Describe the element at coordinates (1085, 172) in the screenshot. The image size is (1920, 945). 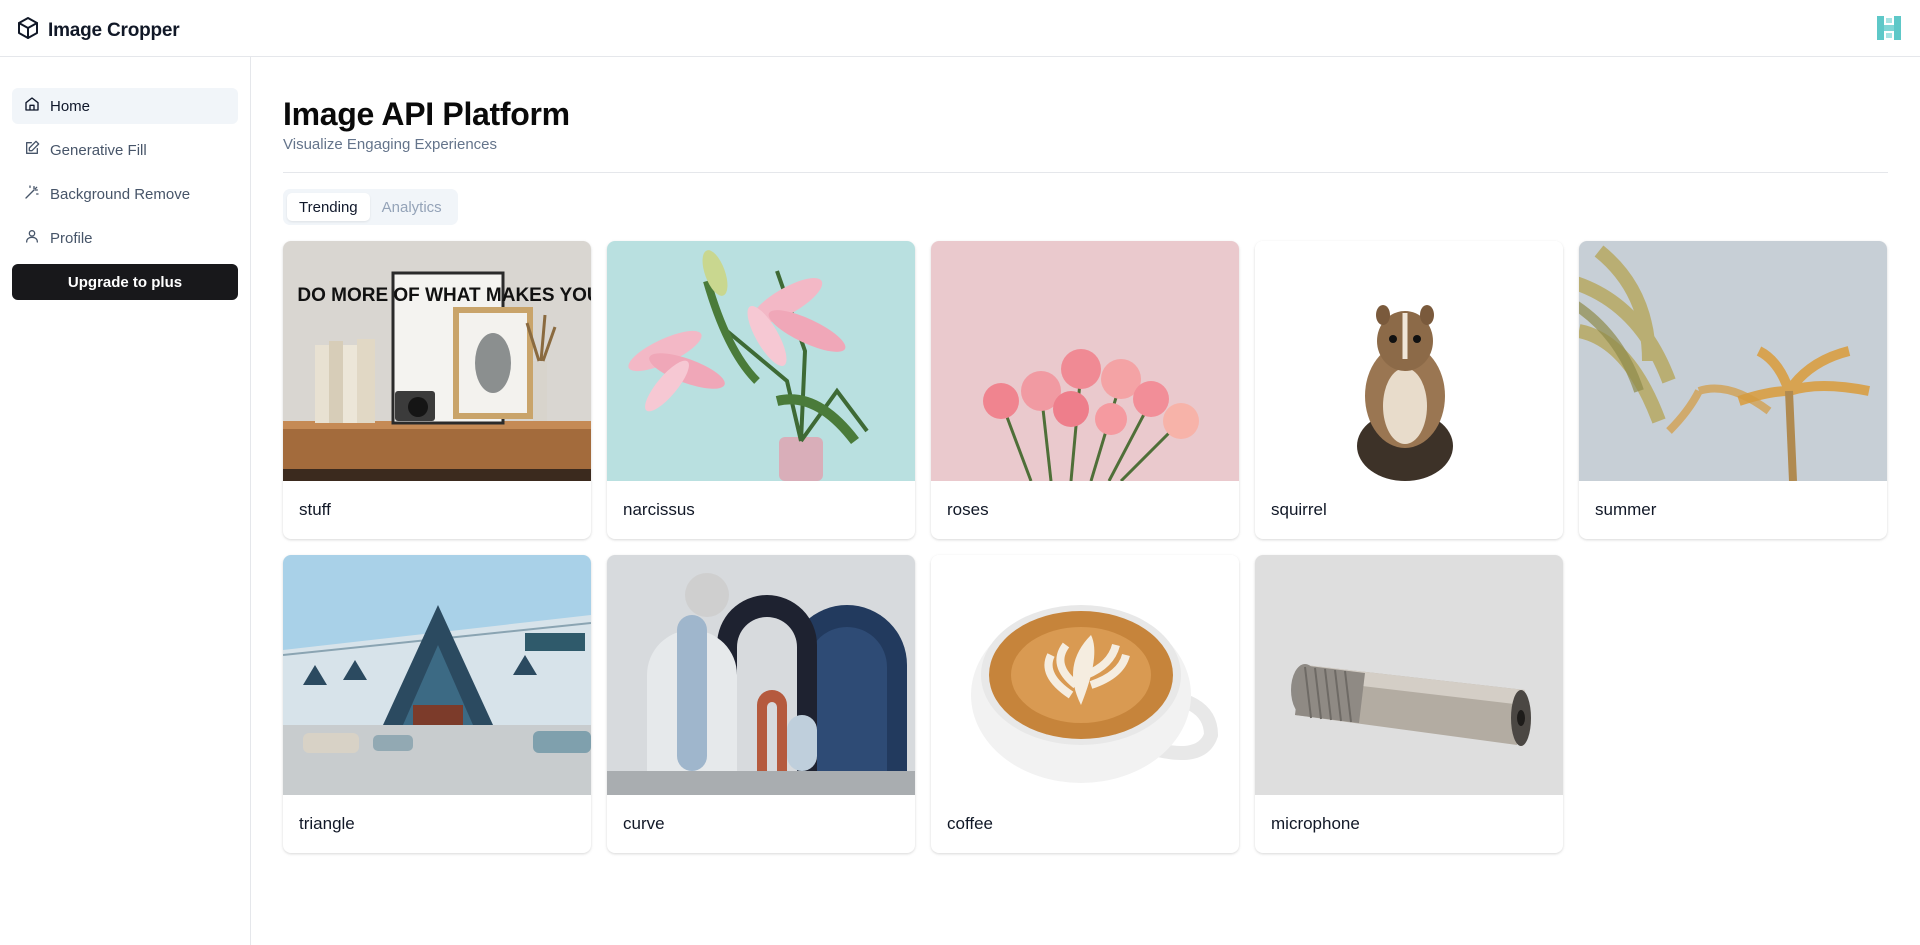
I see `divider` at that location.